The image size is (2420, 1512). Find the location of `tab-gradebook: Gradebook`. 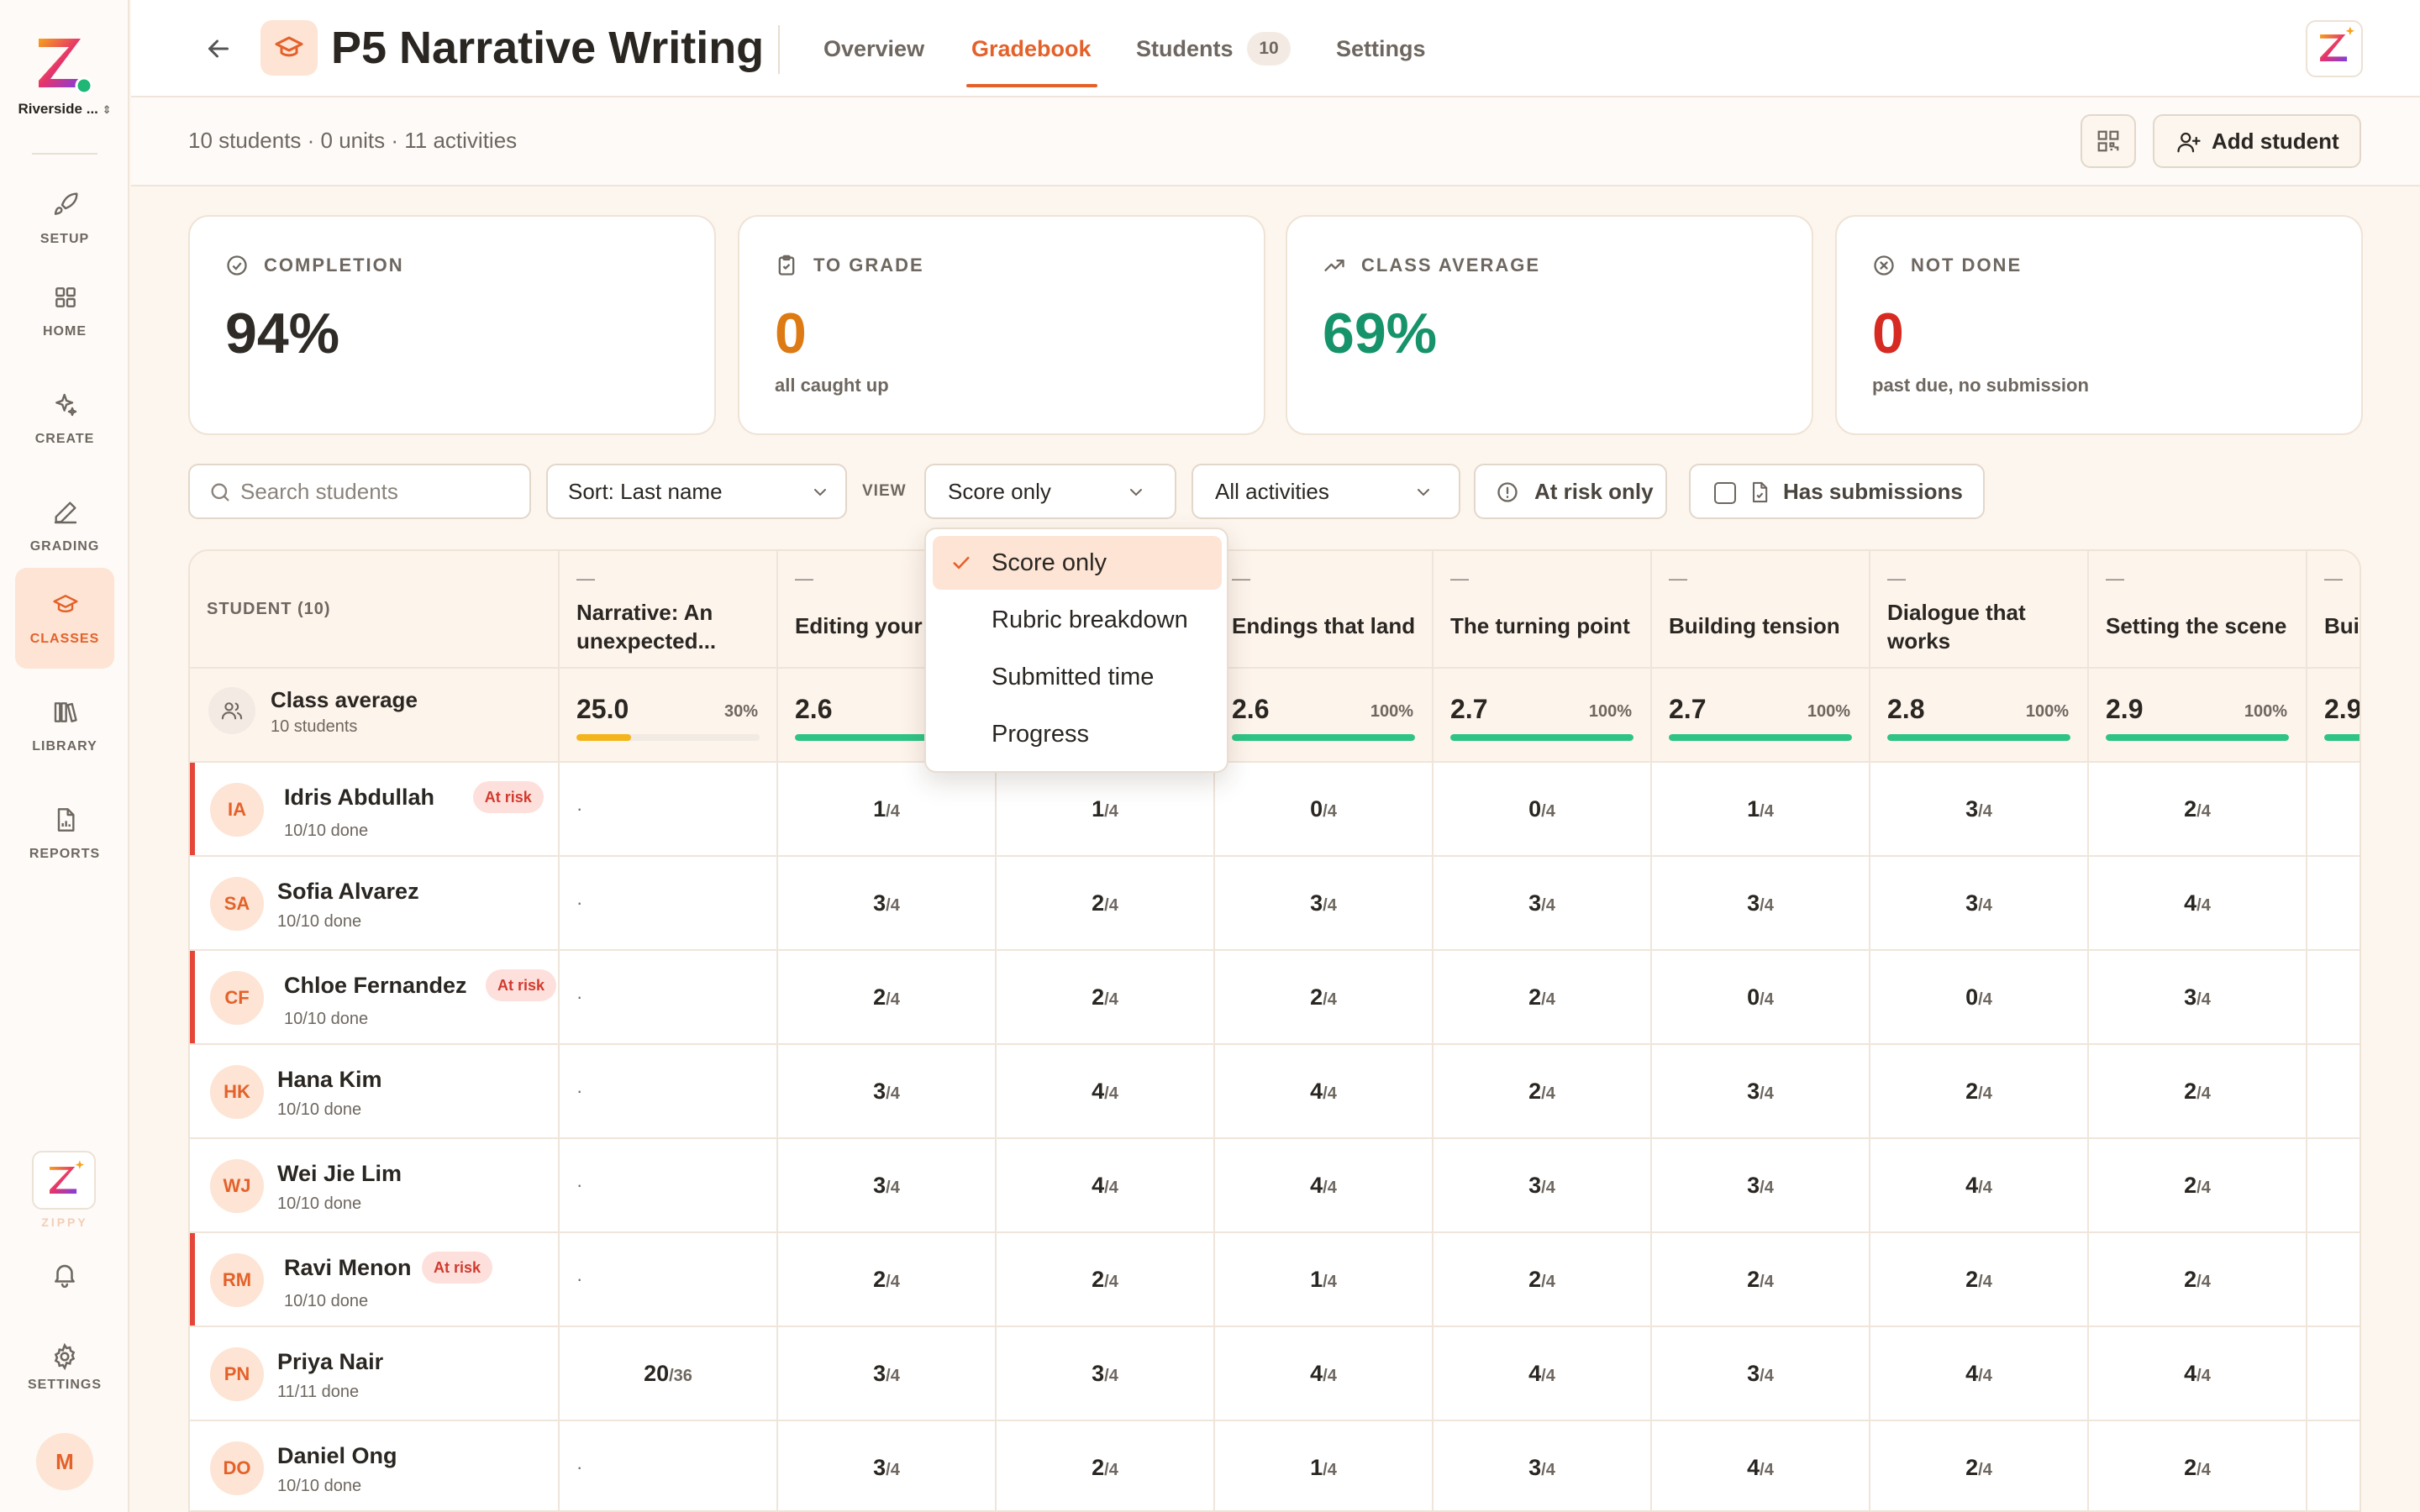

tab-gradebook: Gradebook is located at coordinates (1031, 49).